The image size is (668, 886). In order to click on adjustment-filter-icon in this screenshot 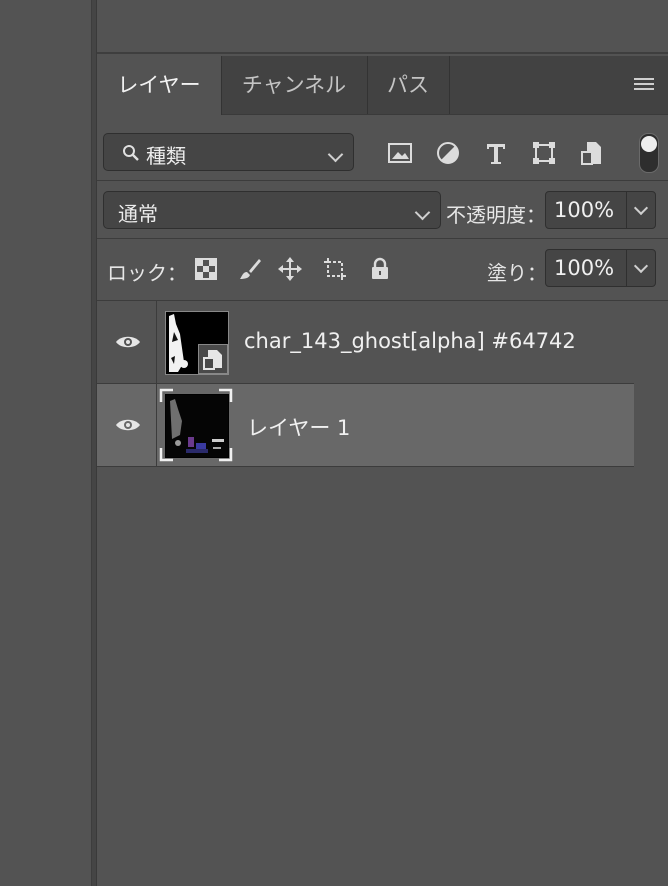, I will do `click(448, 153)`.